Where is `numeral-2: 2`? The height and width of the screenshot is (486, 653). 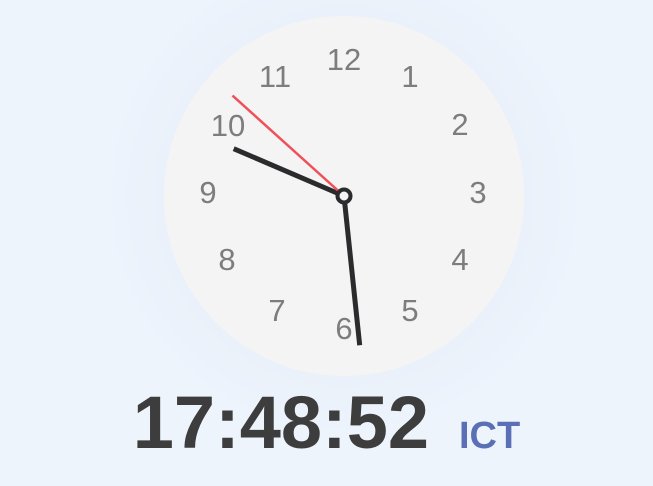 numeral-2: 2 is located at coordinates (459, 124).